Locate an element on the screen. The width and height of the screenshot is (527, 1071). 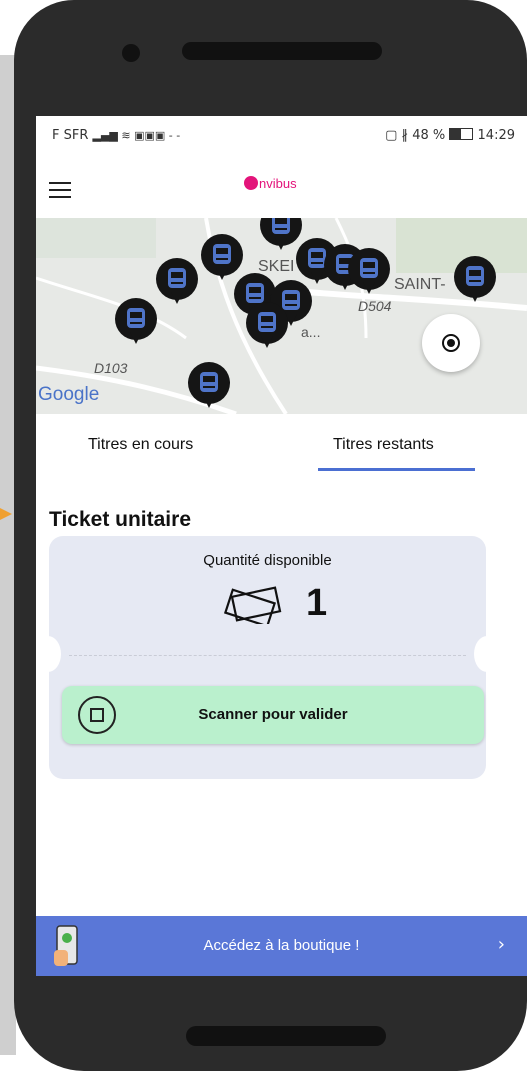
chevron-right-icon: › is located at coordinates (501, 944).